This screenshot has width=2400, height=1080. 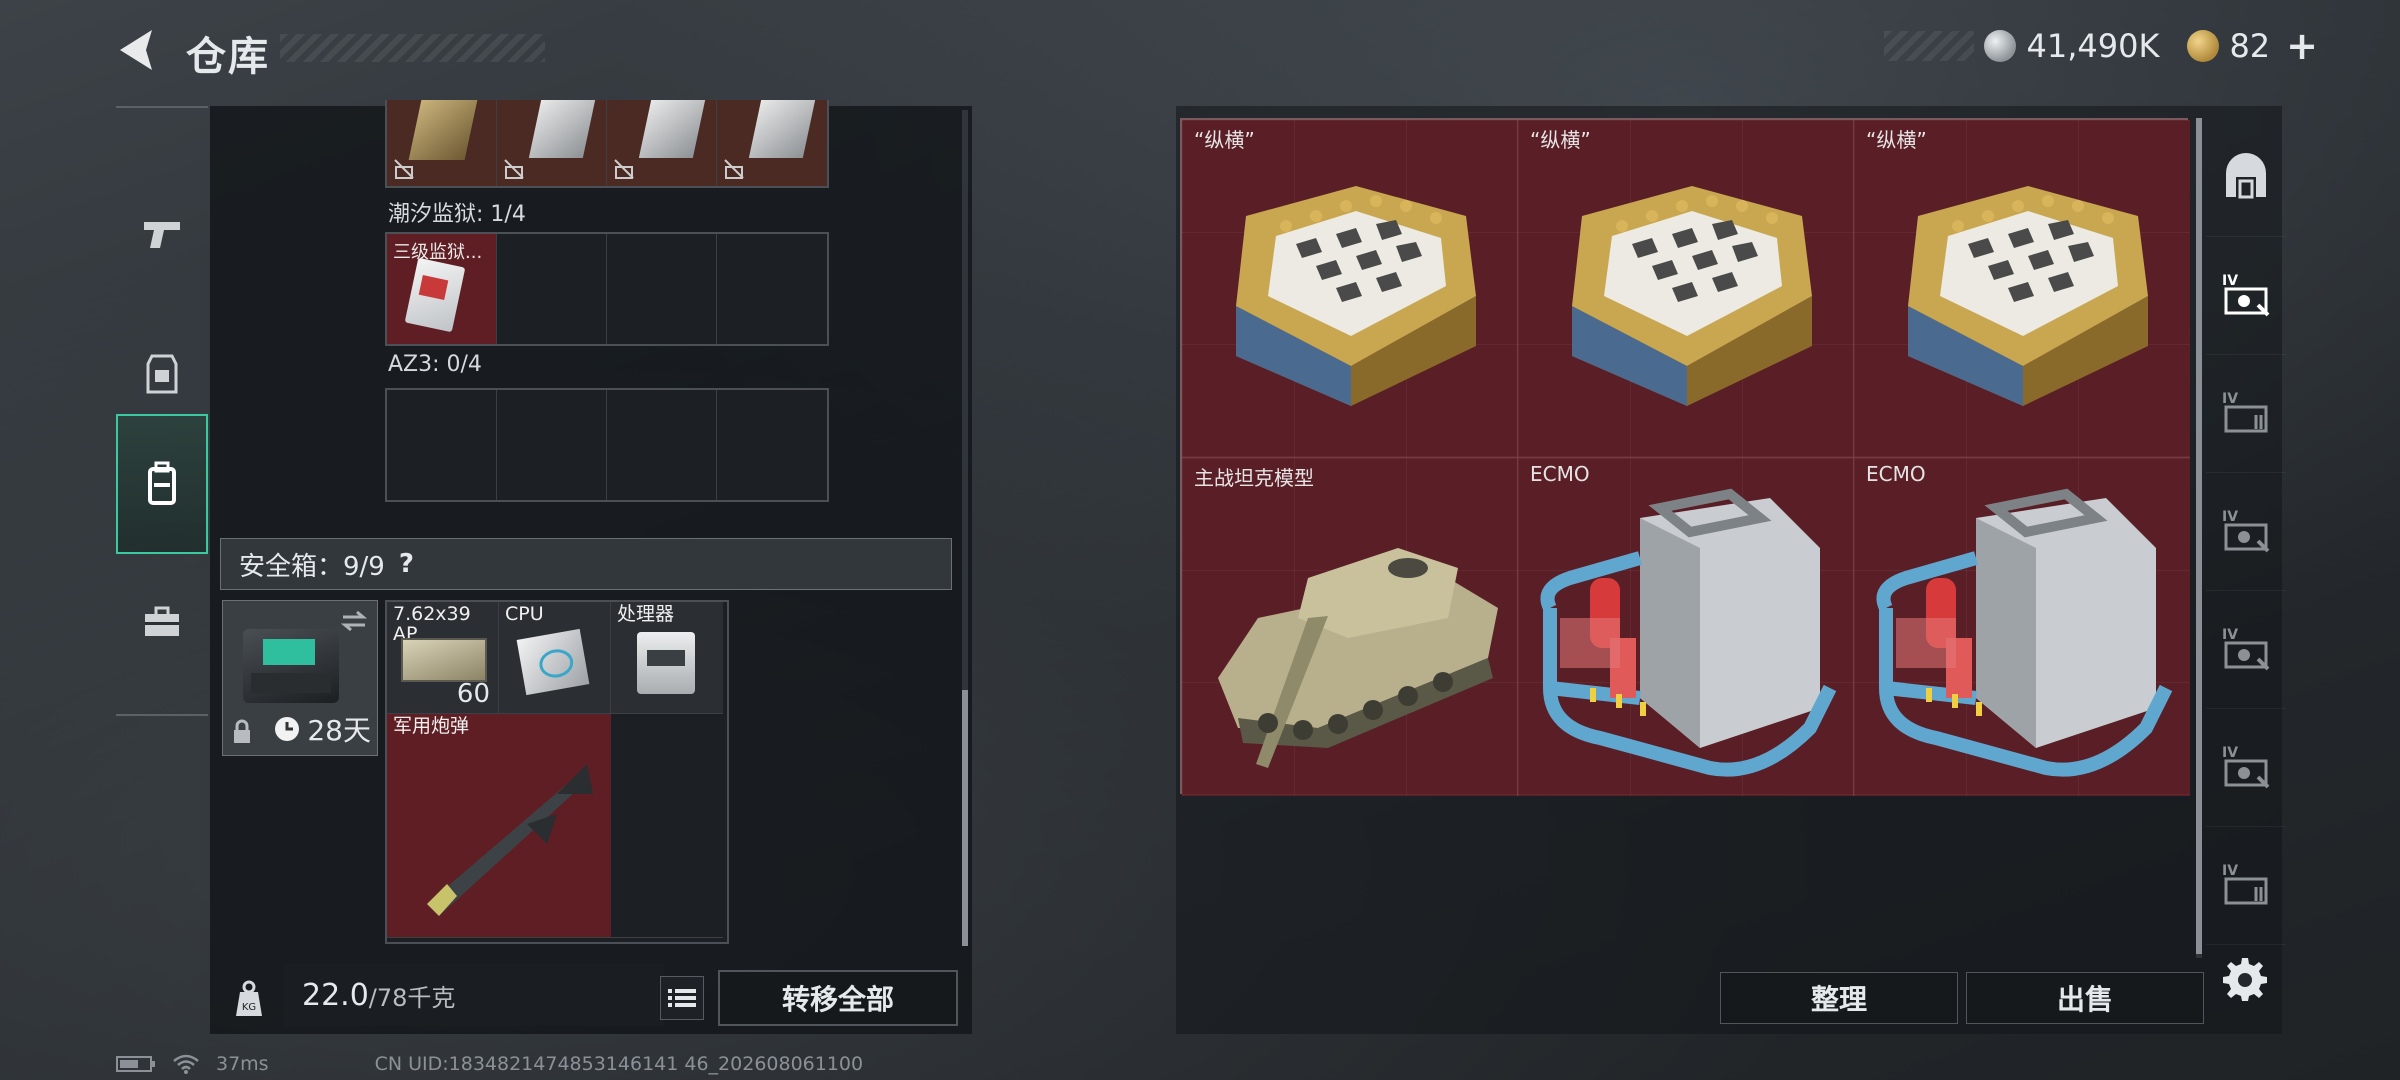 What do you see at coordinates (435, 295) in the screenshot?
I see `keycard-image` at bounding box center [435, 295].